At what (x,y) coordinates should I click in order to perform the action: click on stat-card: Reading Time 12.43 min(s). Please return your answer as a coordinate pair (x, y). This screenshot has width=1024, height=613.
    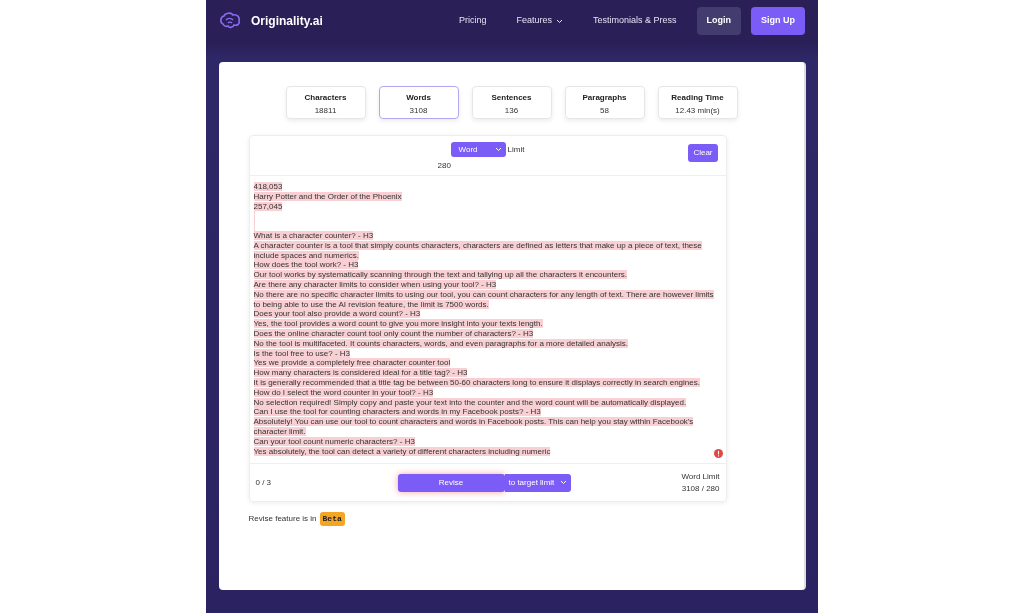
    Looking at the image, I should click on (697, 102).